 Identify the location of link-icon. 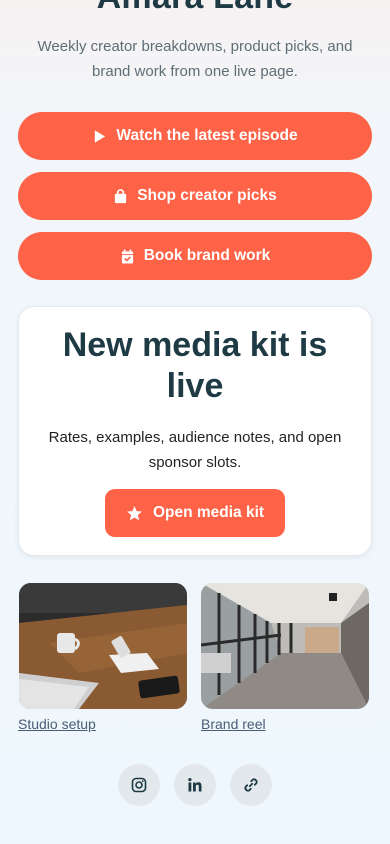
(251, 785).